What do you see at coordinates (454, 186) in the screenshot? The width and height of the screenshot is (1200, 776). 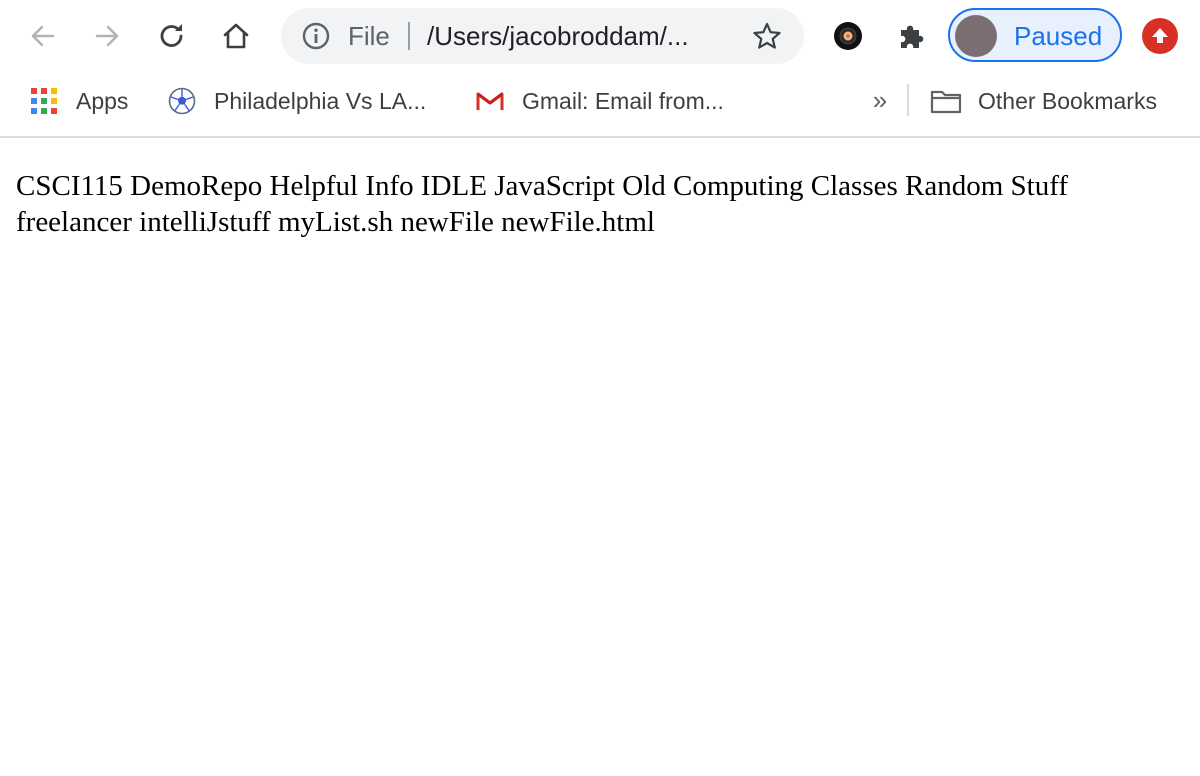 I see `listing-entry: IDLE` at bounding box center [454, 186].